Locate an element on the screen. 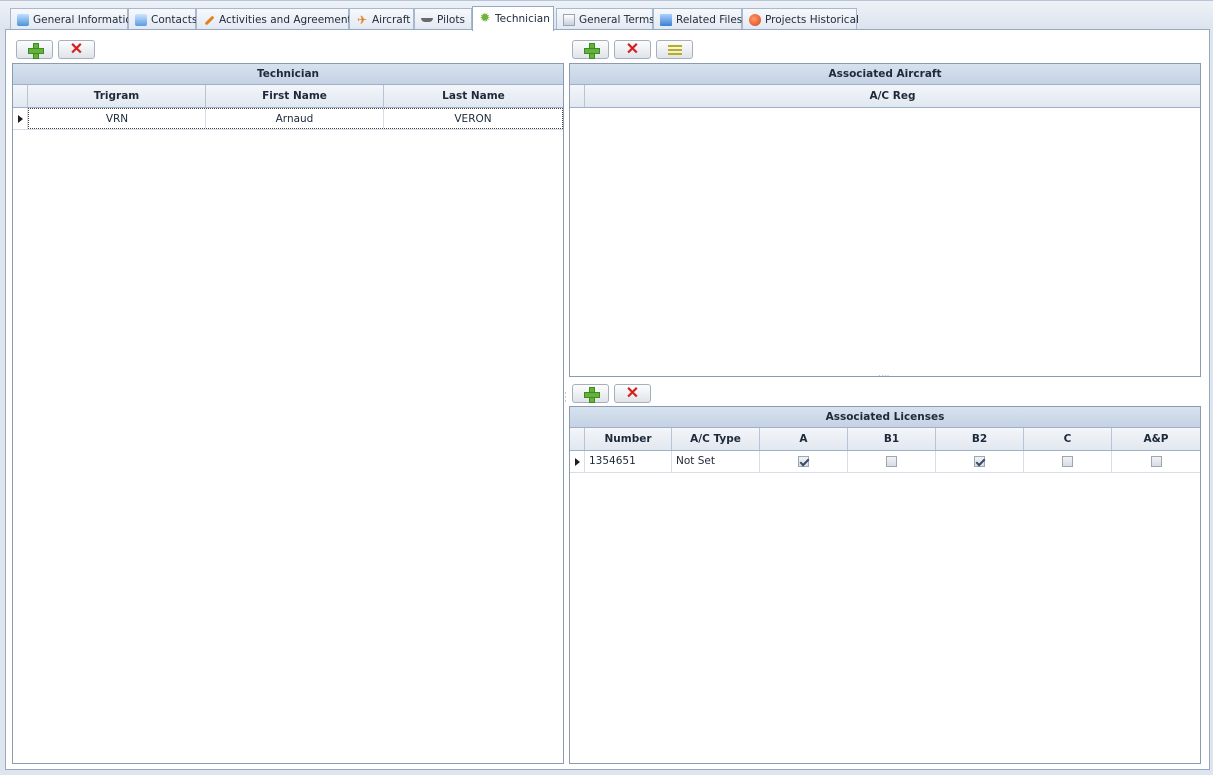 The width and height of the screenshot is (1213, 775). tab-projects-historical: Projects Historical is located at coordinates (800, 19).